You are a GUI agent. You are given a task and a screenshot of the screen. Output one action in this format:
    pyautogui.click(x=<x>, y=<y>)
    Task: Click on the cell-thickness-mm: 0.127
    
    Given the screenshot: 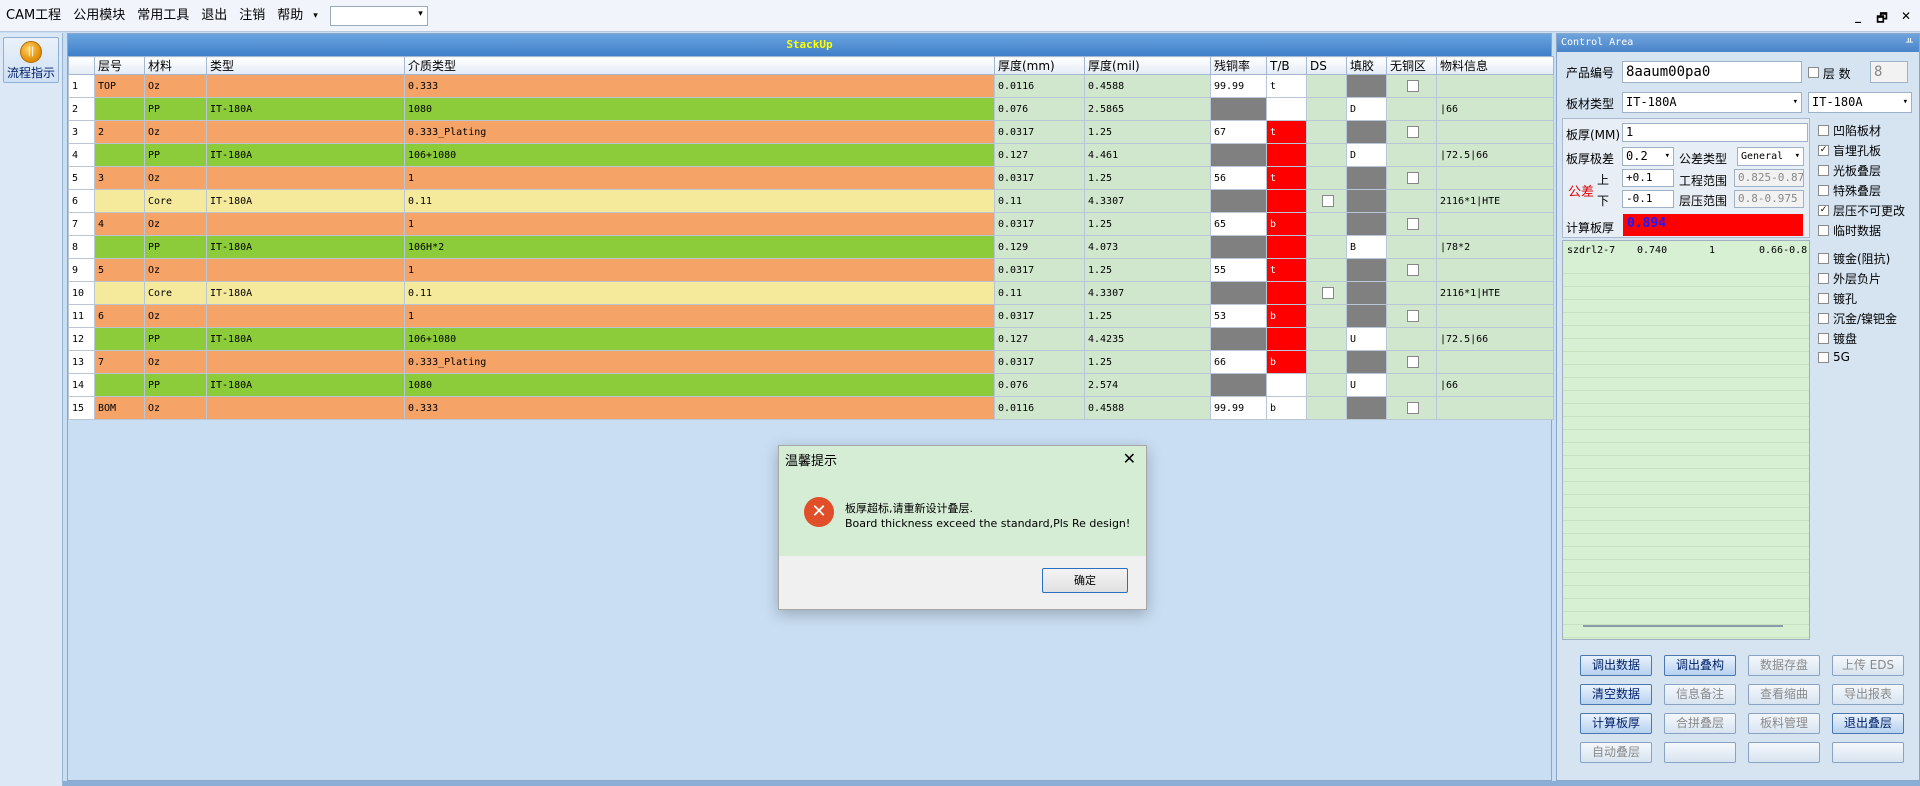 What is the action you would take?
    pyautogui.click(x=1039, y=339)
    